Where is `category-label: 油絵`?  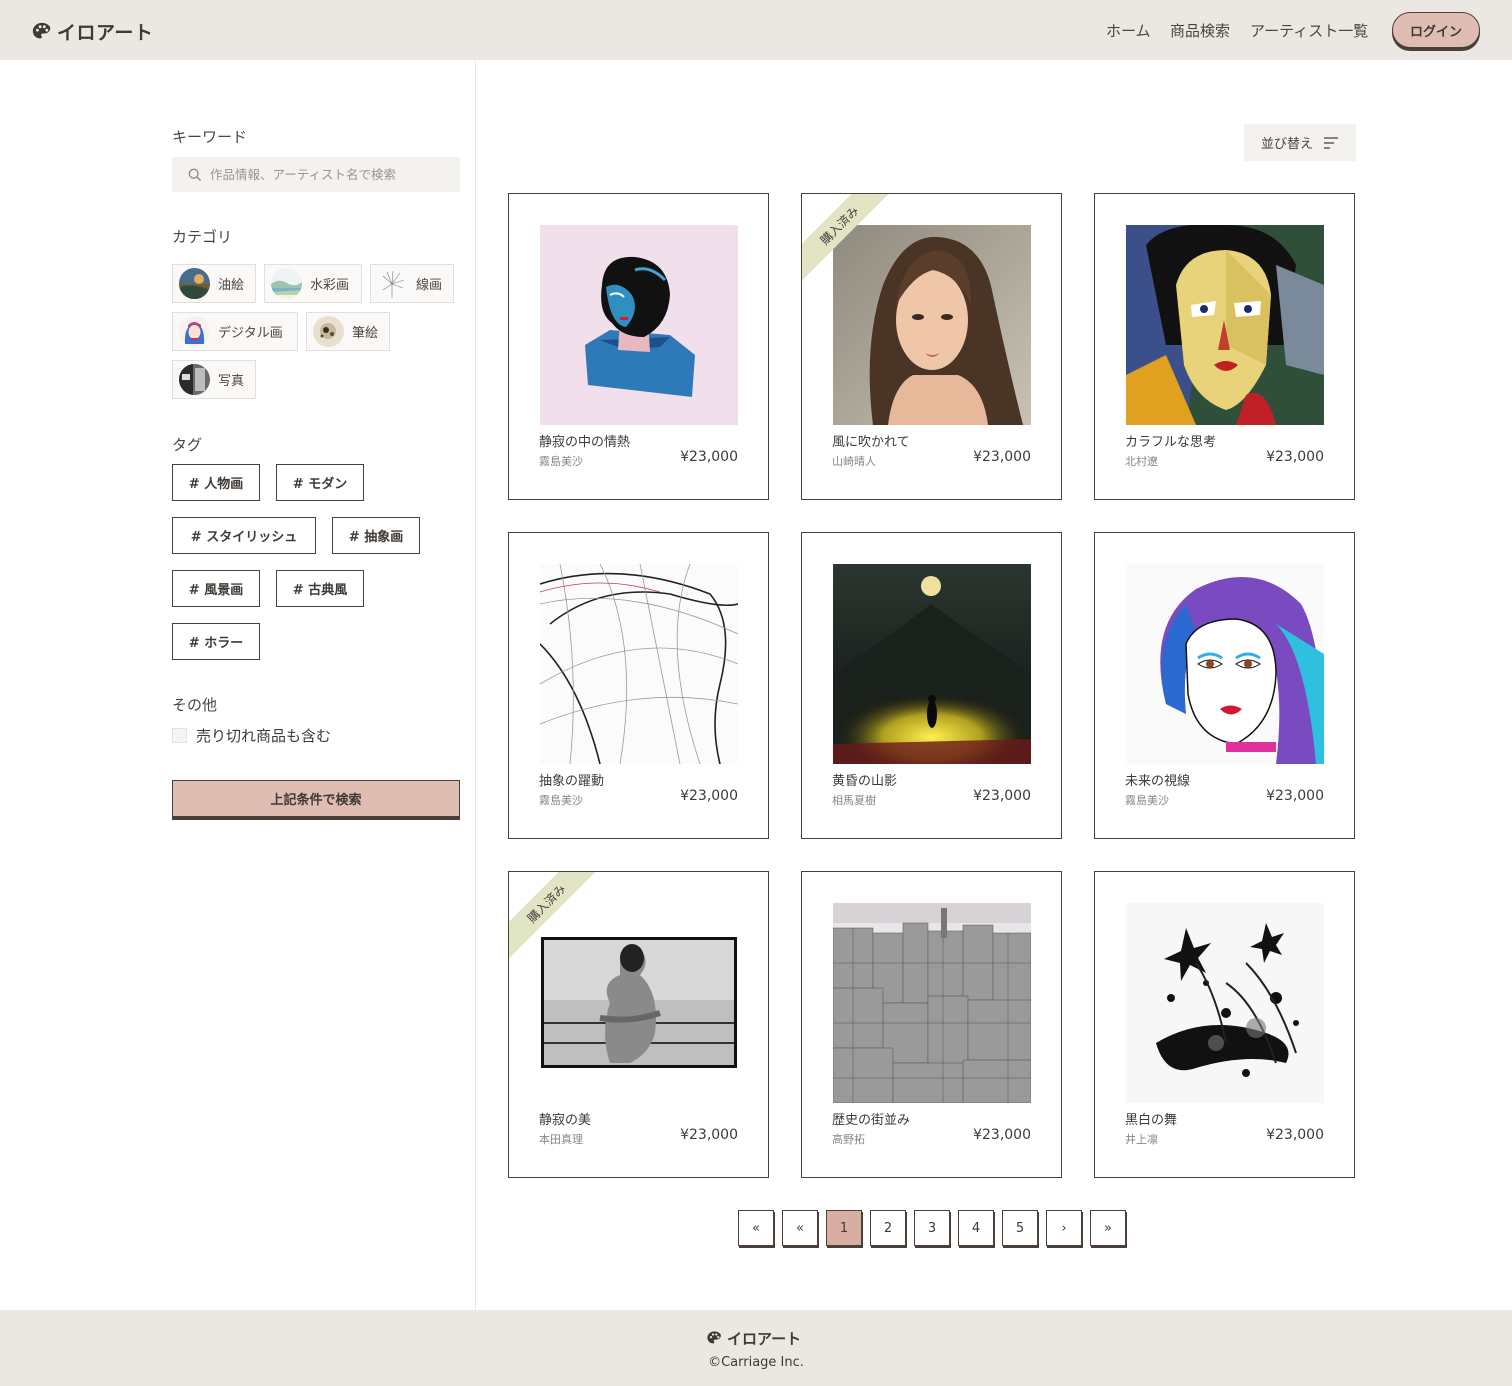 category-label: 油絵 is located at coordinates (231, 285).